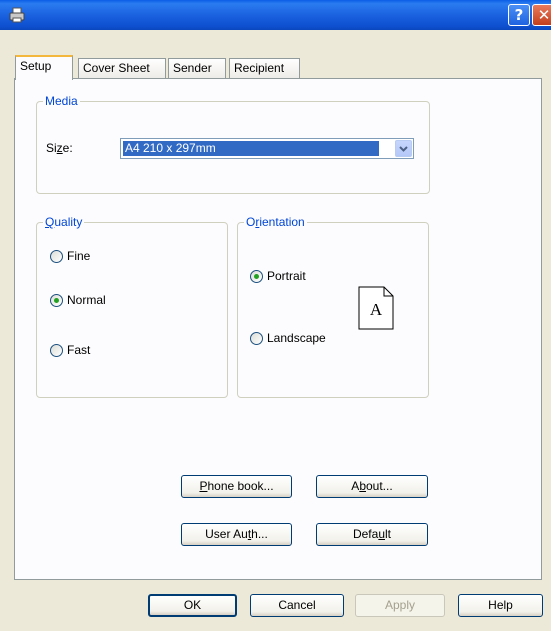  What do you see at coordinates (296, 338) in the screenshot?
I see `landscape-label: Landscape` at bounding box center [296, 338].